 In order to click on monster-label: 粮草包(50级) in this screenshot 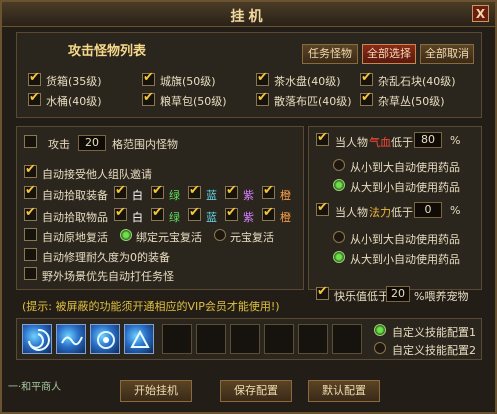, I will do `click(193, 101)`.